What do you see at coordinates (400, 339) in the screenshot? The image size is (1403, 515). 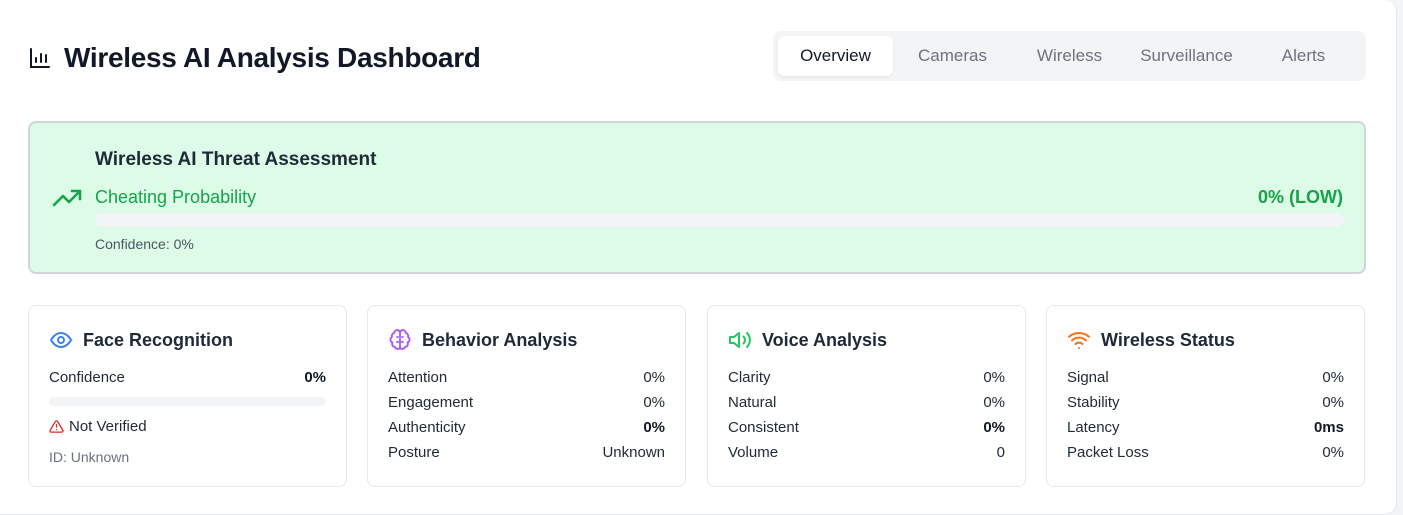 I see `brain-icon` at bounding box center [400, 339].